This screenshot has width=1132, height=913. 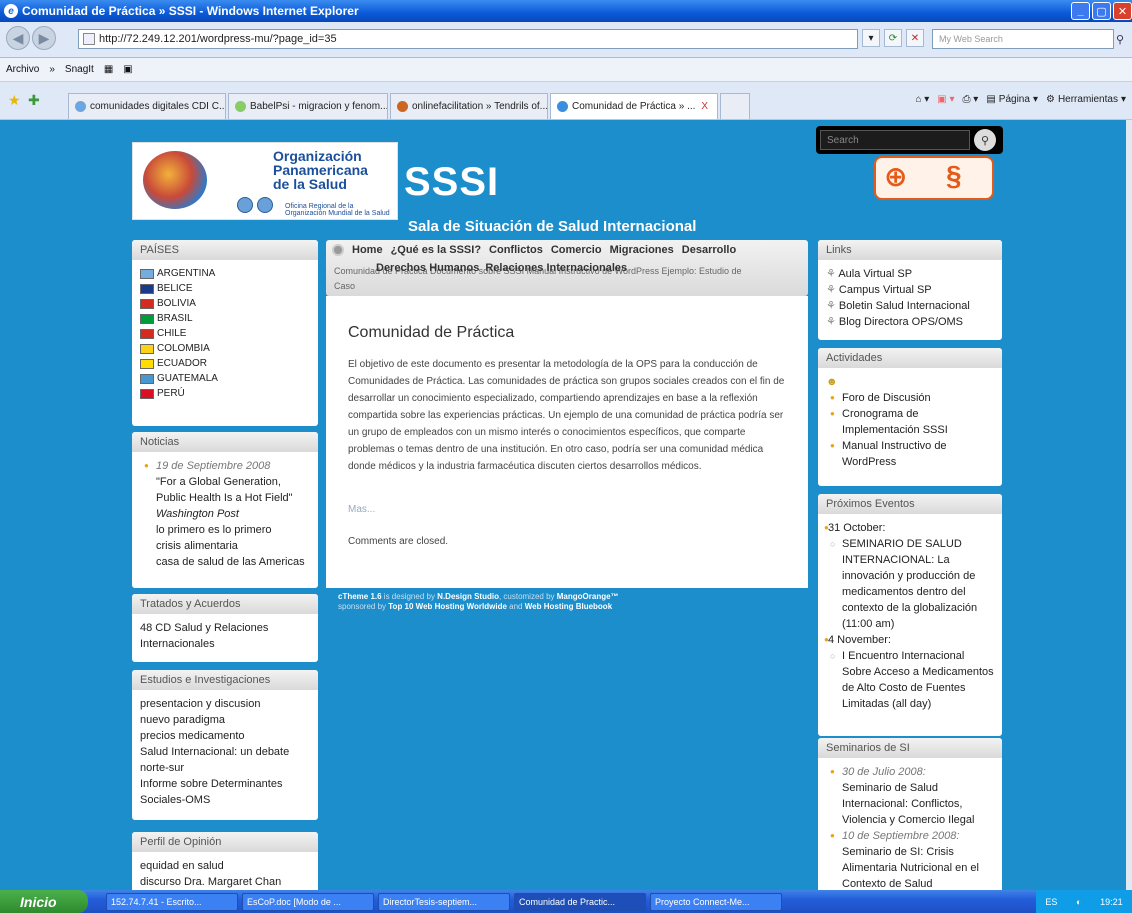 I want to click on noticia-more-2: crisis alimentaria, so click(x=197, y=546).